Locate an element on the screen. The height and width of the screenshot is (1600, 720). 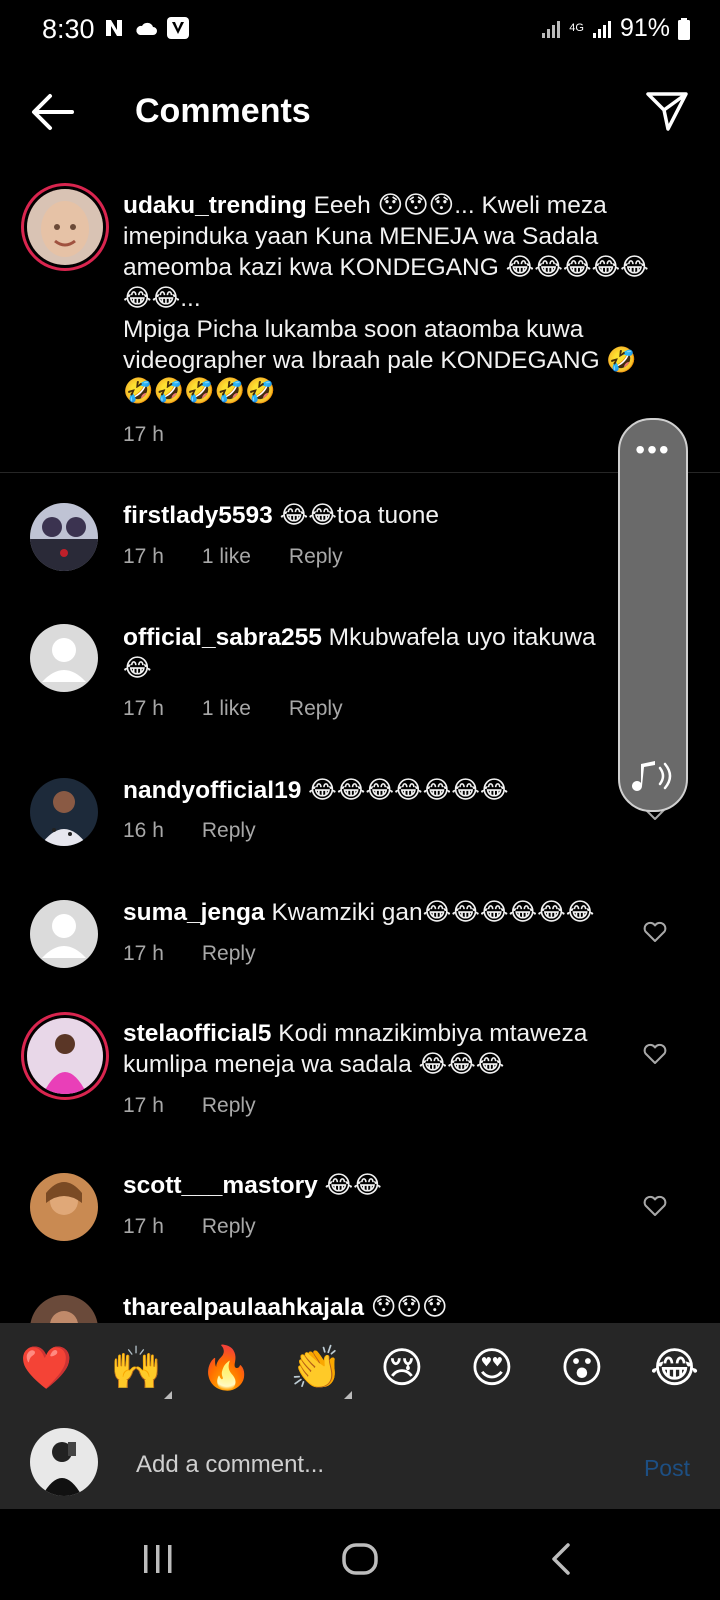
current-user-avatar is located at coordinates (64, 1462).